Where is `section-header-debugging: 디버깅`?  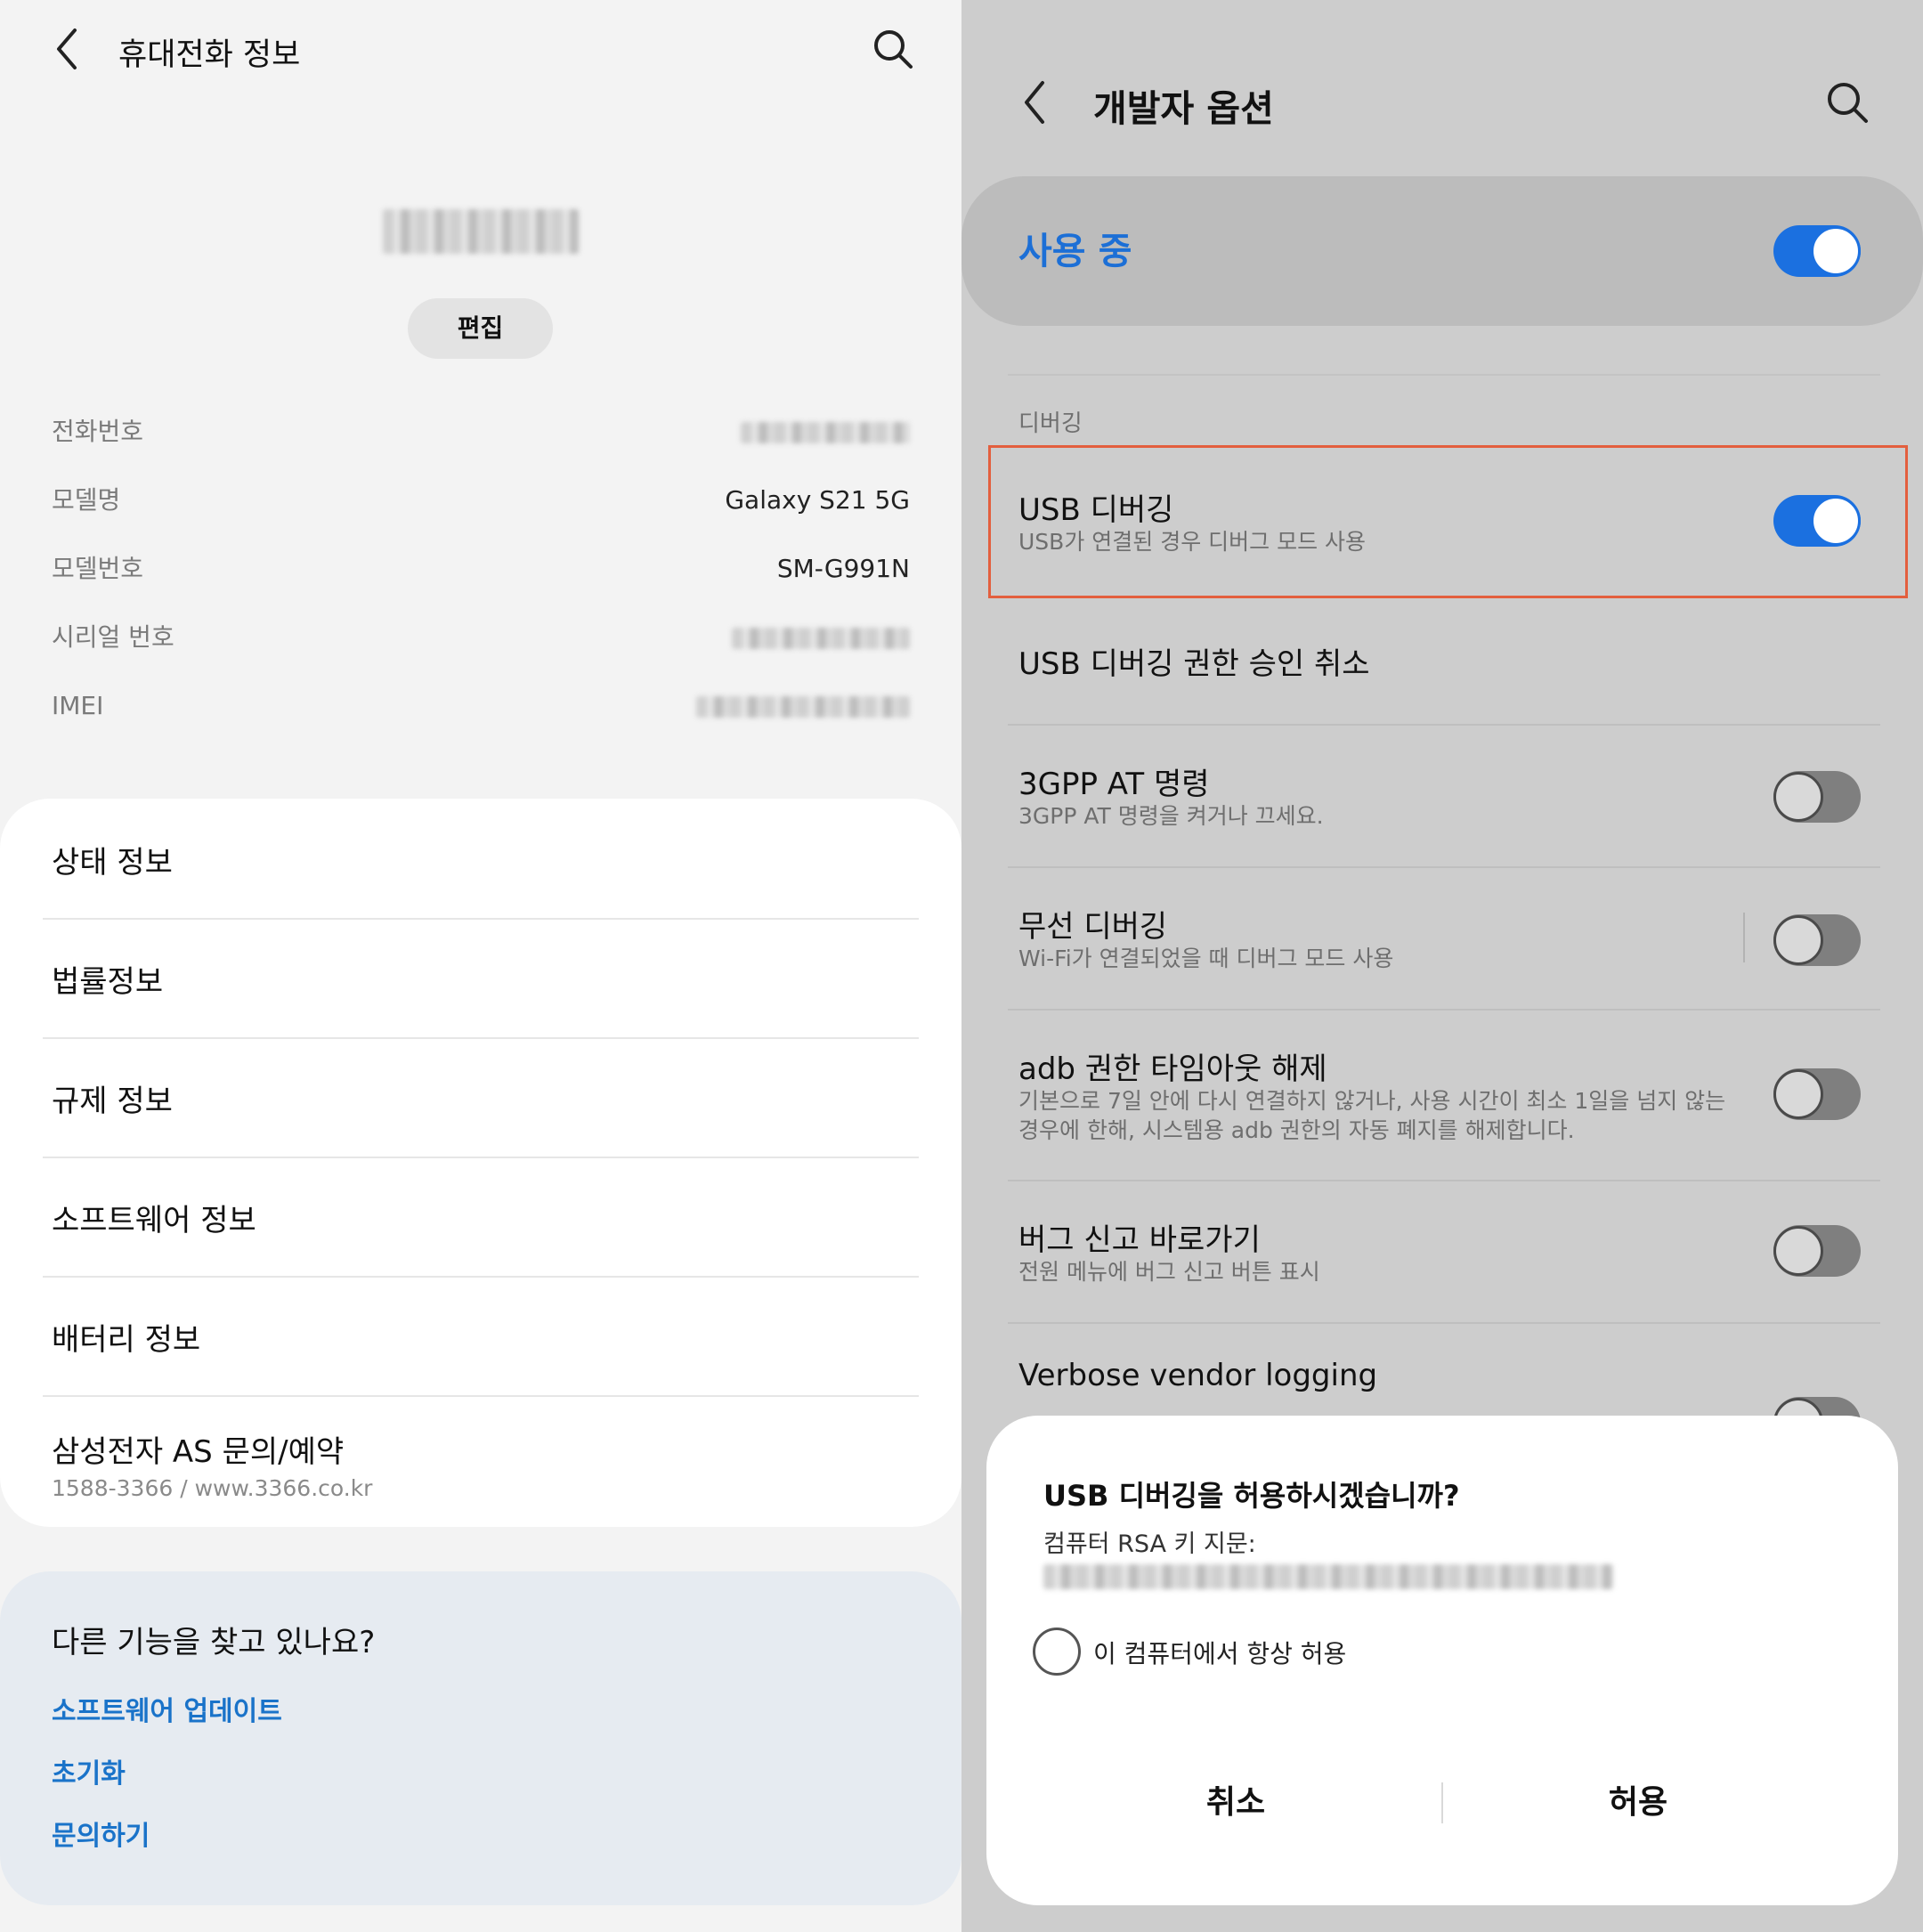 section-header-debugging: 디버깅 is located at coordinates (1050, 424).